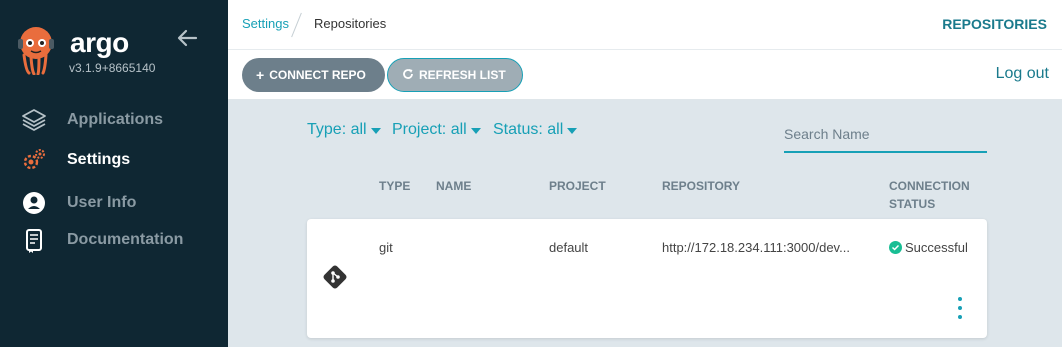 The image size is (1062, 347). I want to click on row-connection-status: Successful, so click(928, 247).